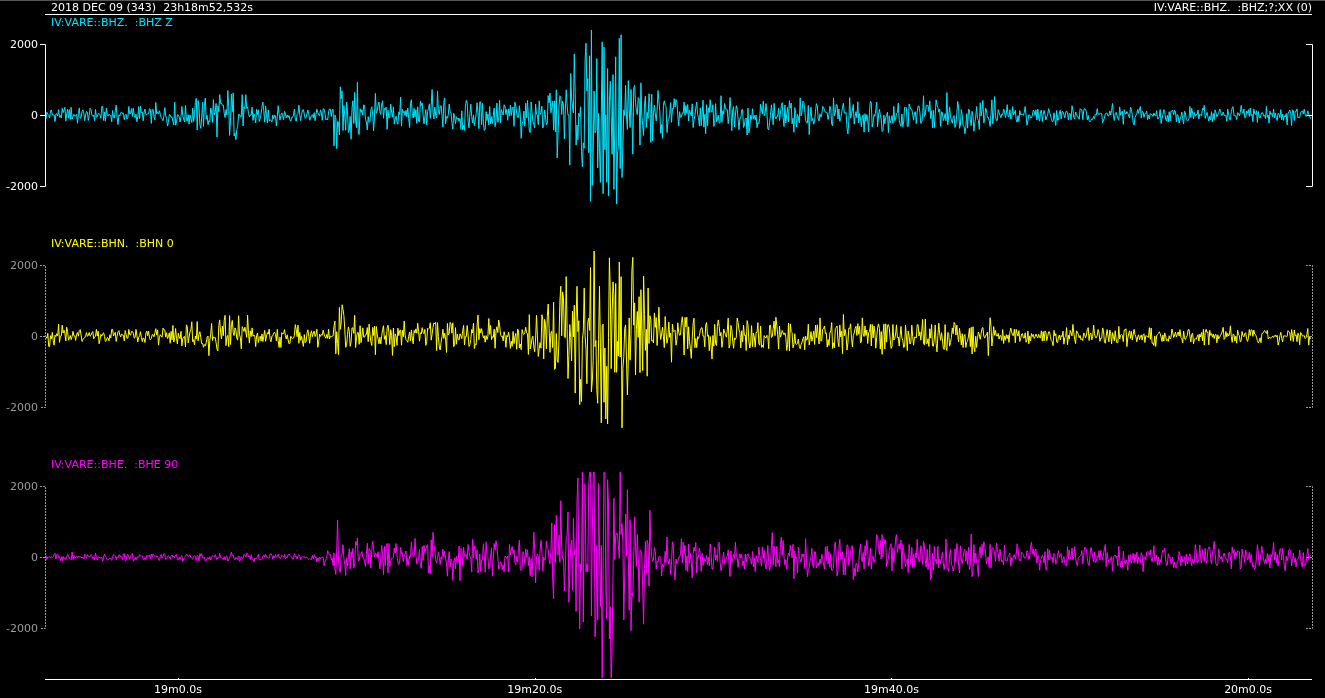 The width and height of the screenshot is (1325, 698). What do you see at coordinates (112, 243) in the screenshot?
I see `channel-label: IV:VARE::BHN. :BHN 0` at bounding box center [112, 243].